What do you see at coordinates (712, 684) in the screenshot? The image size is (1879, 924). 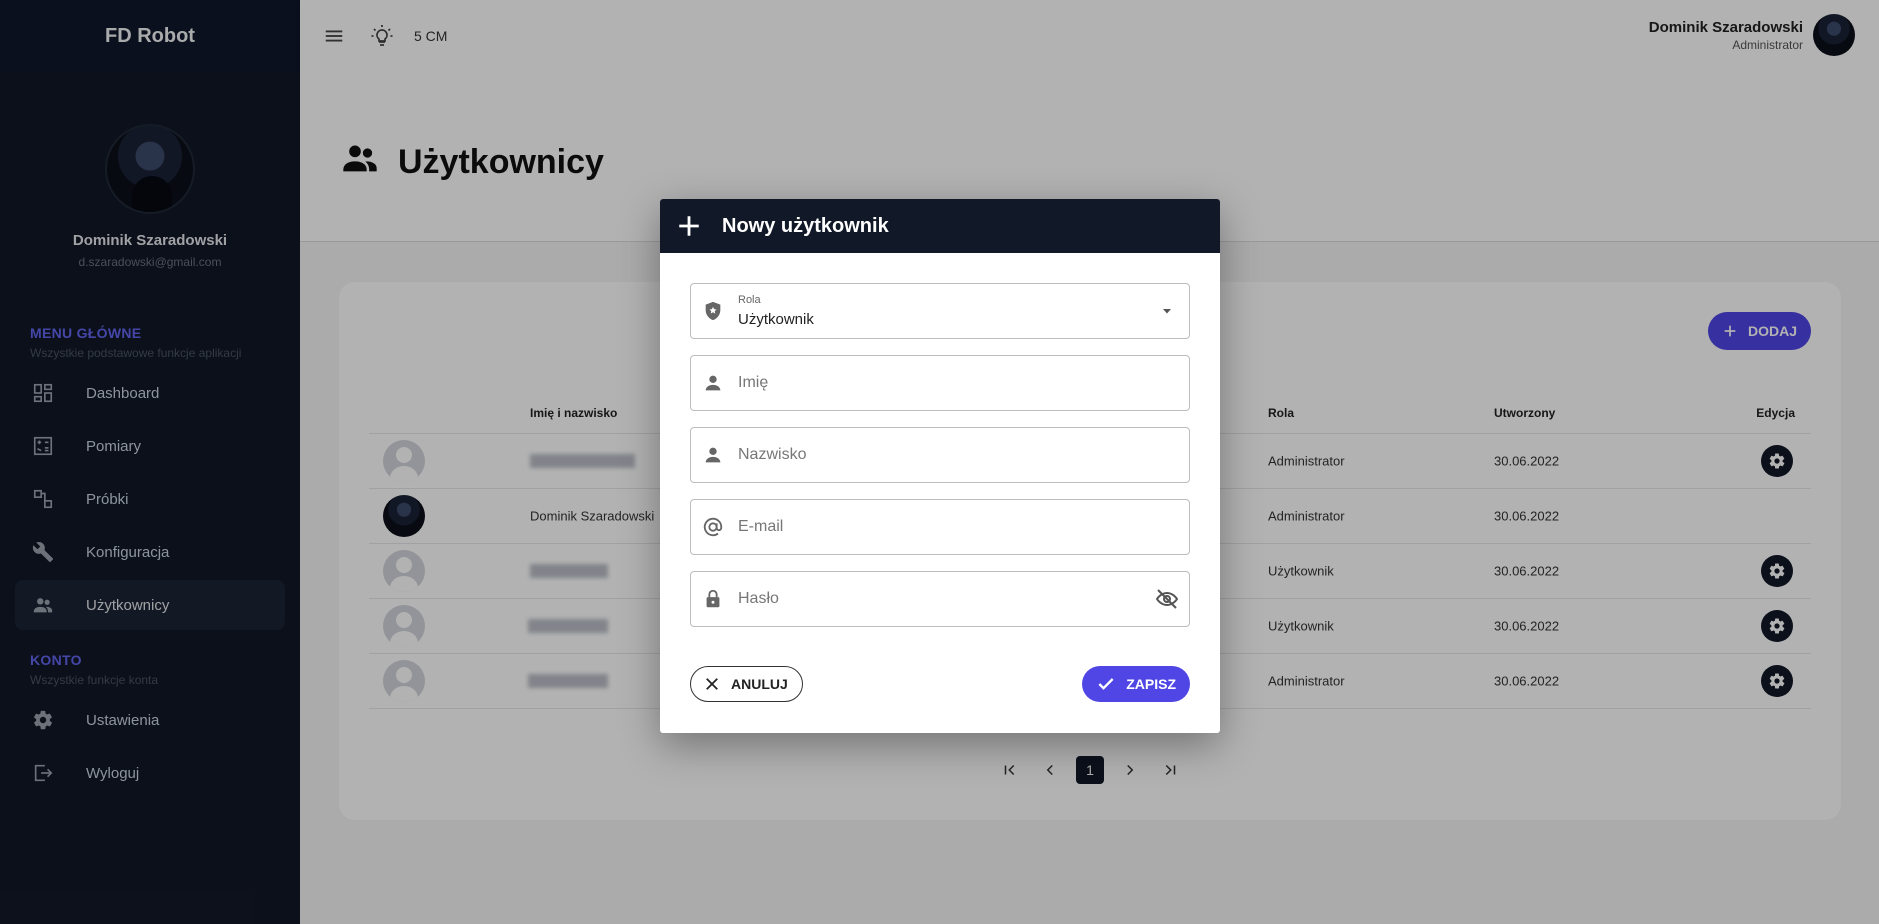 I see `close-icon` at bounding box center [712, 684].